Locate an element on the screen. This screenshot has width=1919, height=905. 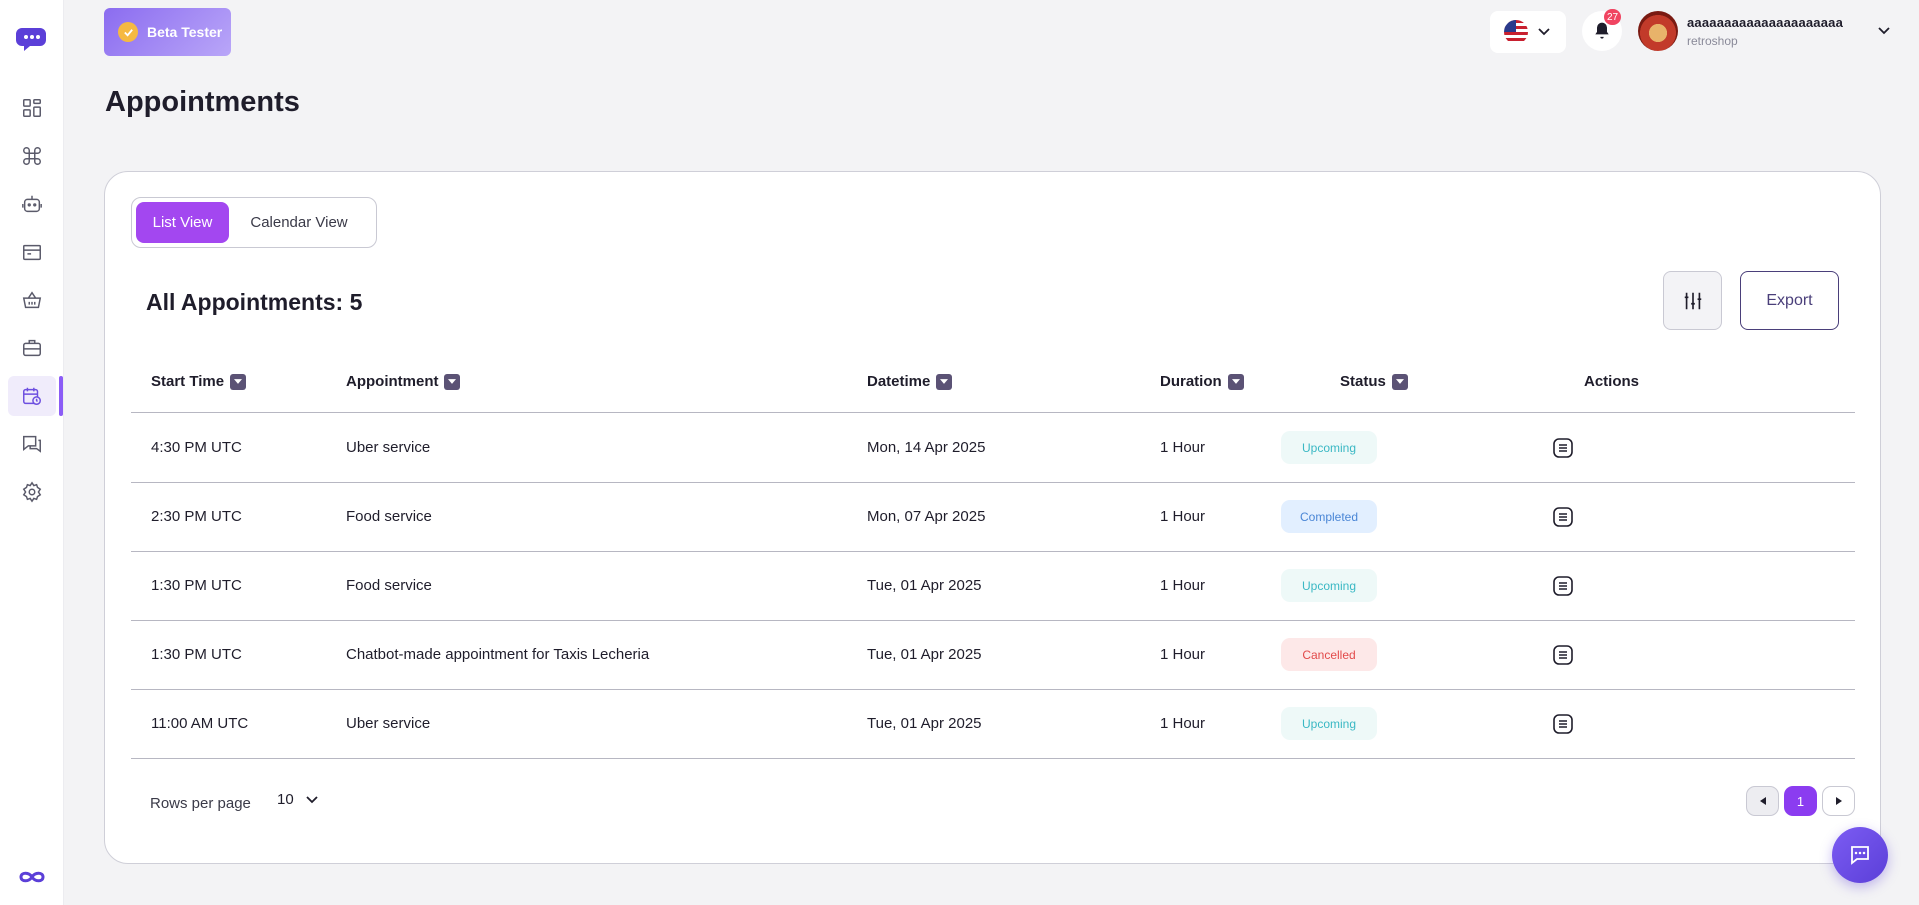
sidebar-item-orders is located at coordinates (32, 300).